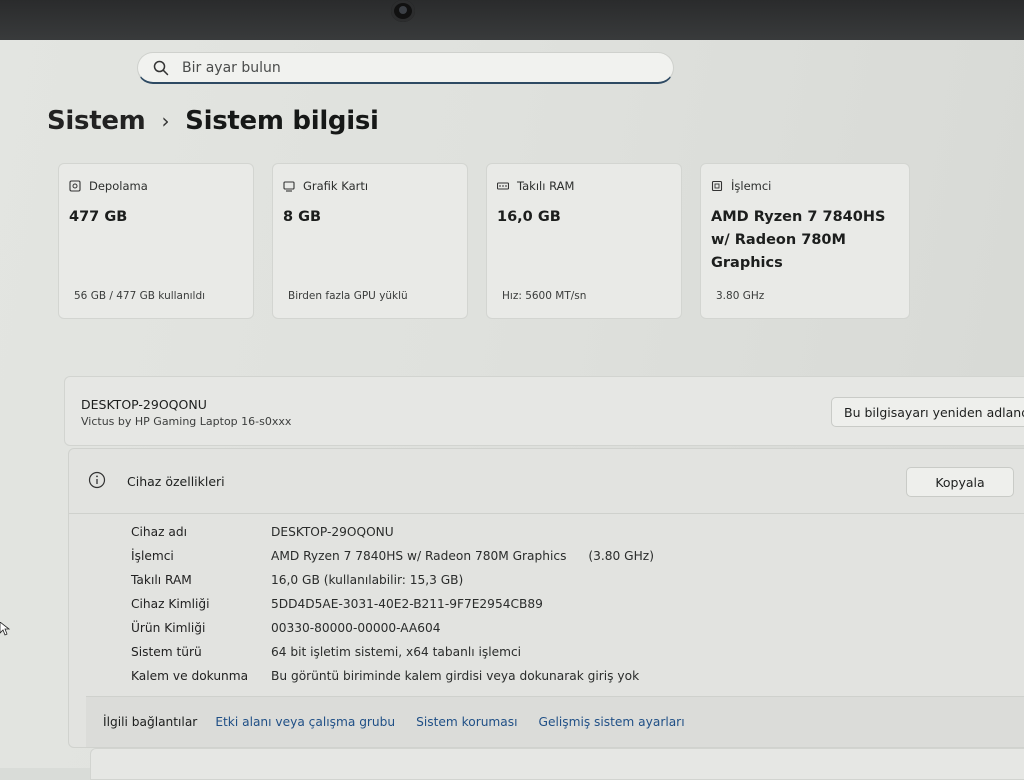  I want to click on card-value: 8 GB, so click(302, 217).